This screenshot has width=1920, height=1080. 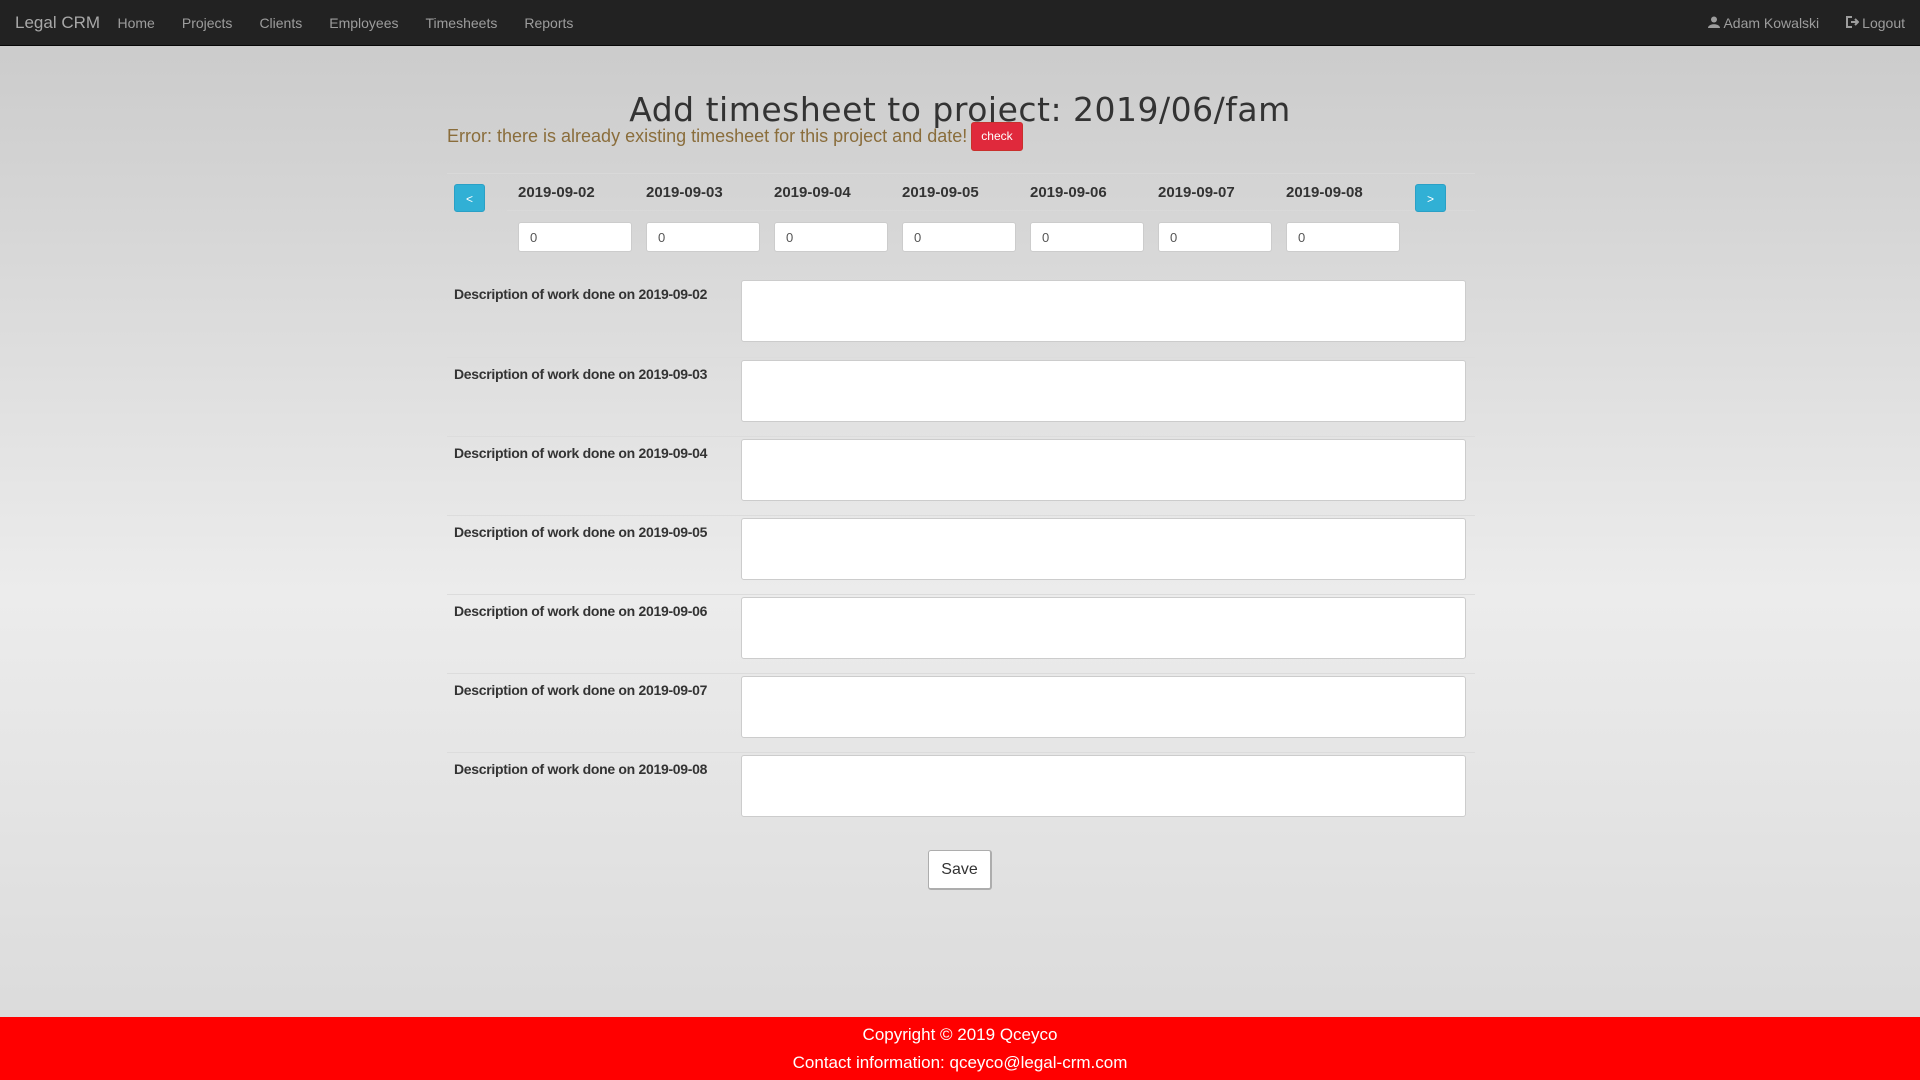 I want to click on logout-label: Logout, so click(x=1883, y=23).